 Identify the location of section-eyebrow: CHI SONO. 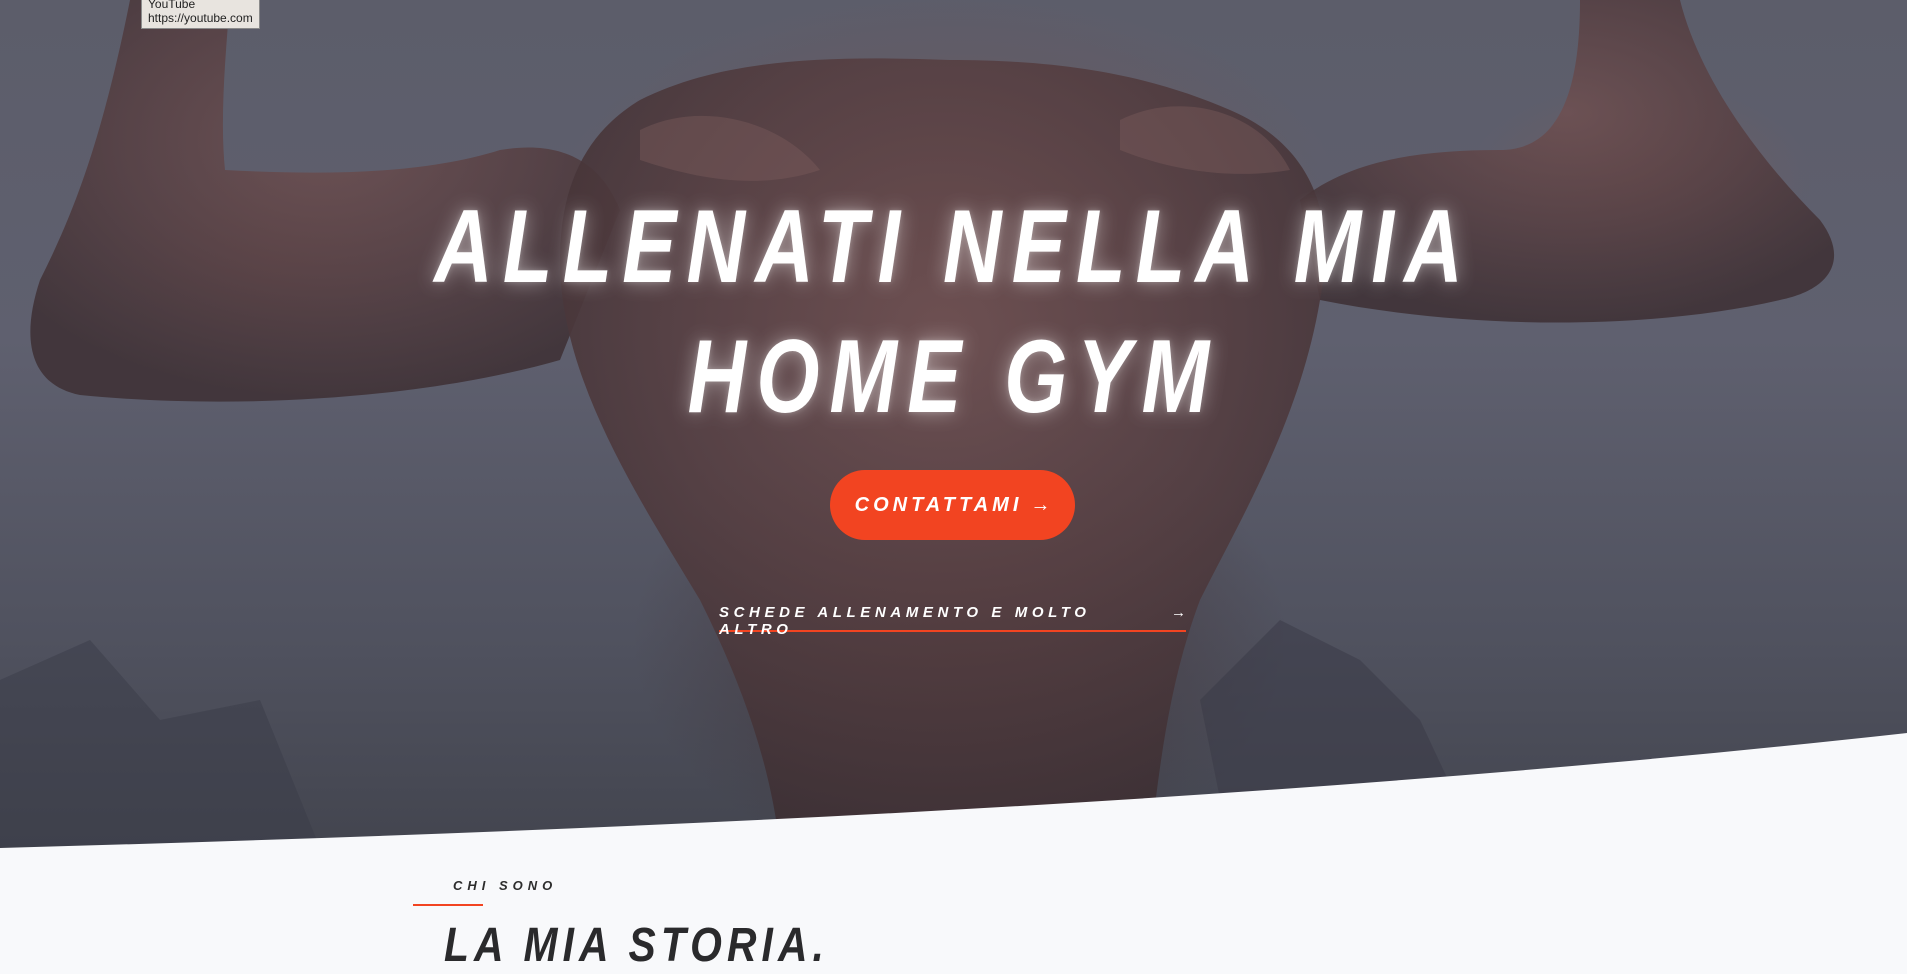
(505, 885).